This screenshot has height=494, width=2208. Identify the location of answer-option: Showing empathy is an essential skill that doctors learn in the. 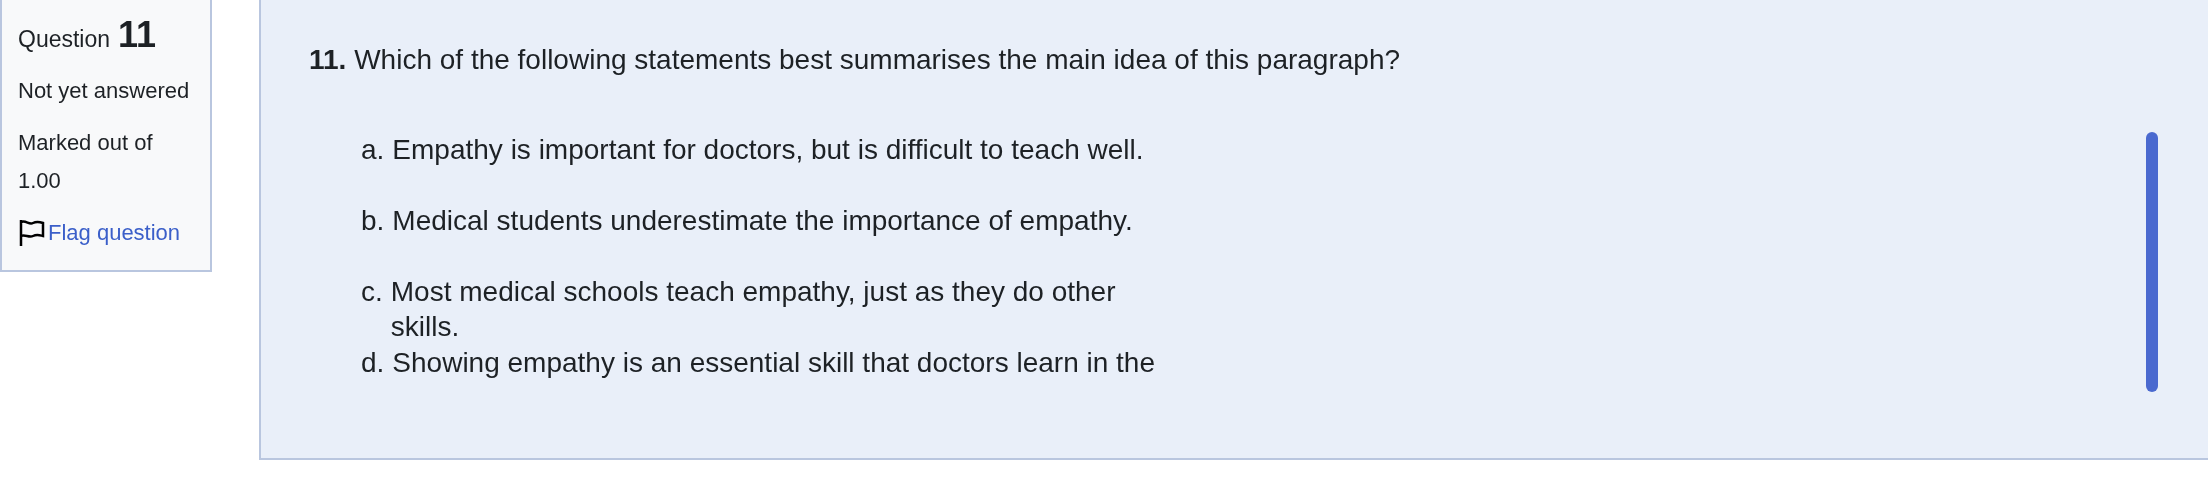
(773, 380).